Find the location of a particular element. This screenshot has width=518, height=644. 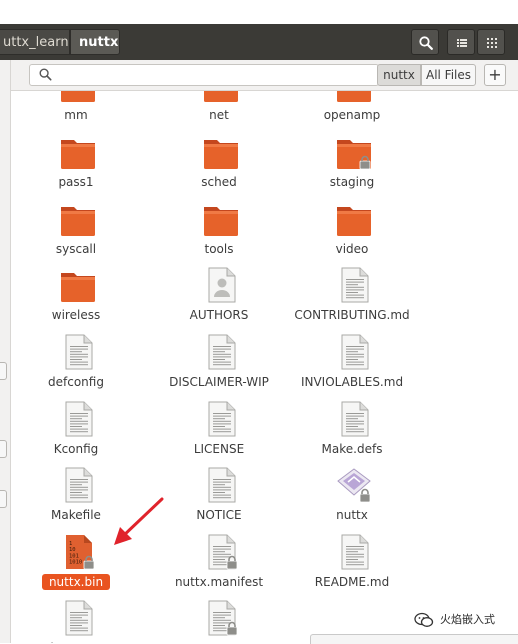

file-item: INVIOLABLES.md is located at coordinates (352, 367).